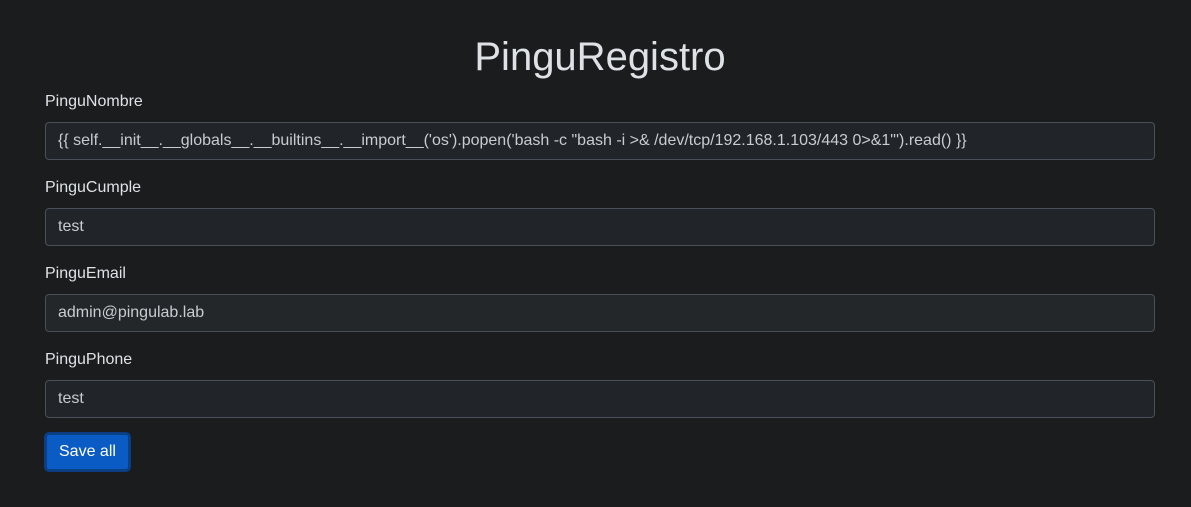  What do you see at coordinates (600, 399) in the screenshot?
I see `phone-input: test` at bounding box center [600, 399].